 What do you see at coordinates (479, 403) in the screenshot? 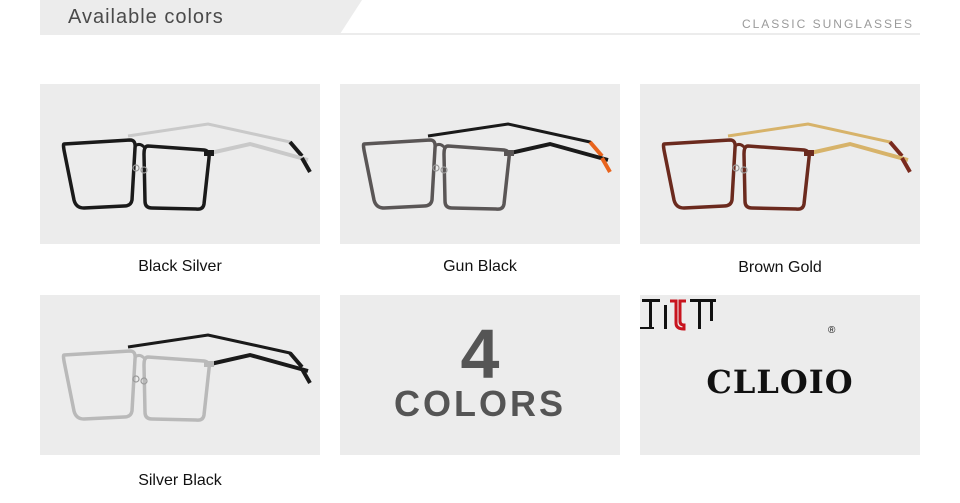
I see `colors-count-word: COLORS` at bounding box center [479, 403].